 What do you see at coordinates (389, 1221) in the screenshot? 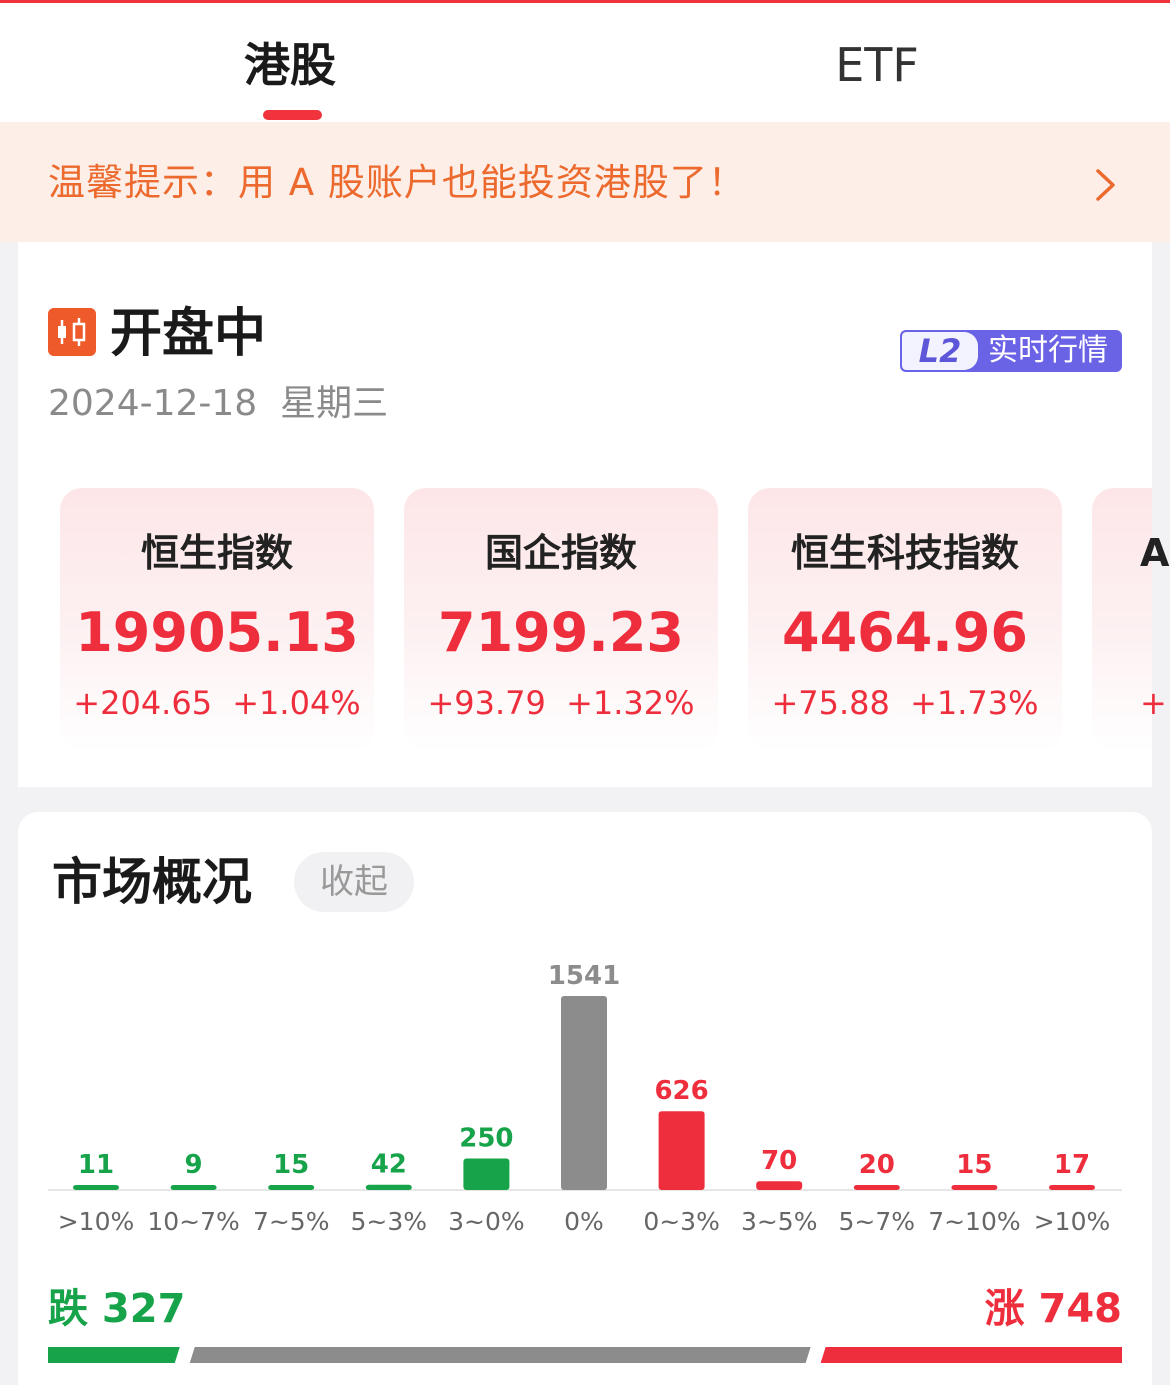
I see `histogram-category-label: 5~3%` at bounding box center [389, 1221].